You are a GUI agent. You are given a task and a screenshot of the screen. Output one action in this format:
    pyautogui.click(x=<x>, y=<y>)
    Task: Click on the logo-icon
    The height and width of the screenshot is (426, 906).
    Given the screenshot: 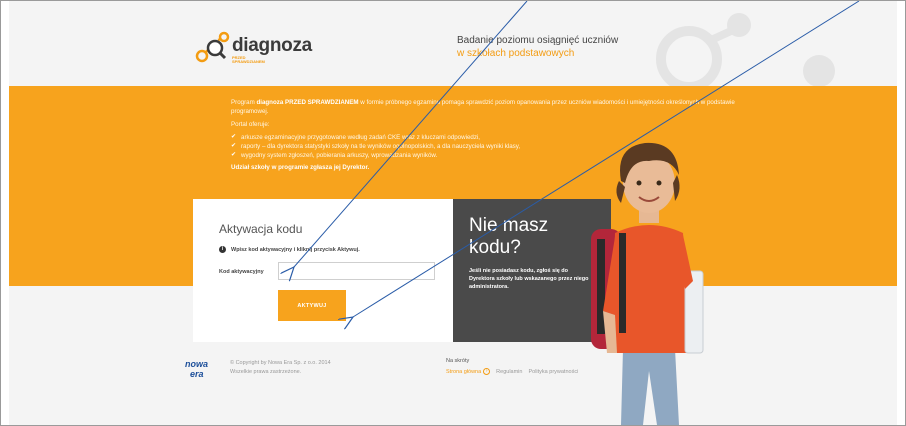 What is the action you would take?
    pyautogui.click(x=212, y=47)
    